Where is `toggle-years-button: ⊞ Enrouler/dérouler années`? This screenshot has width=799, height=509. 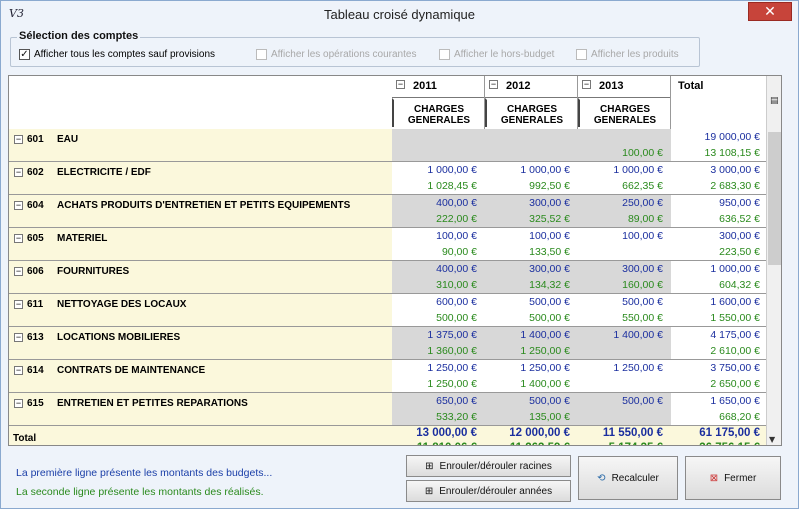 toggle-years-button: ⊞ Enrouler/dérouler années is located at coordinates (488, 491).